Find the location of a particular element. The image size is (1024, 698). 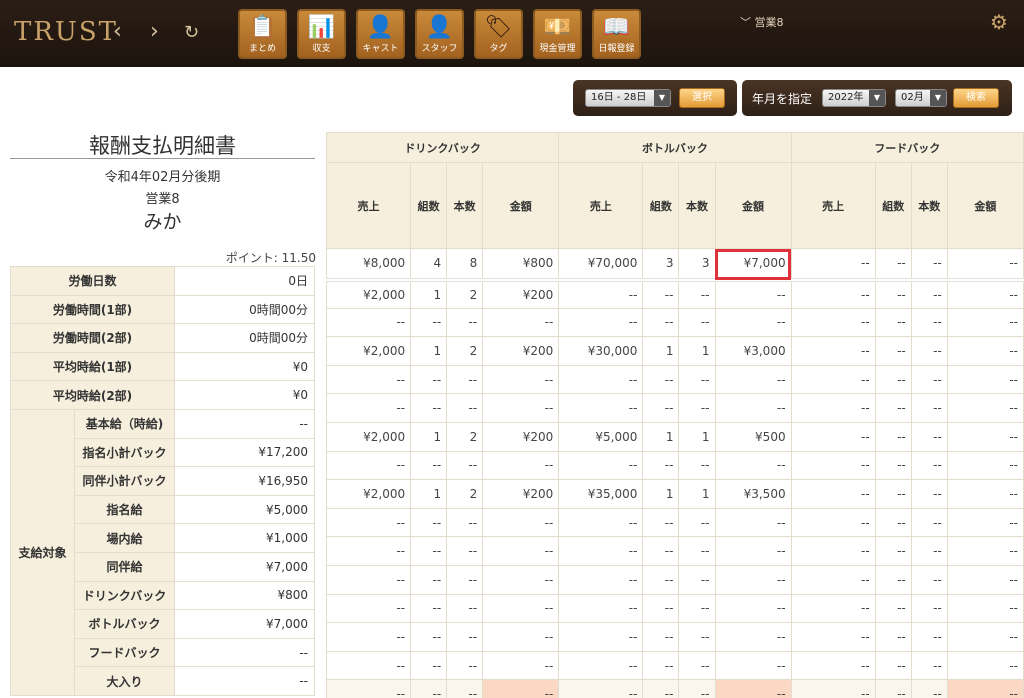

period-selector-panel: 16日 - 28日 ▼ 選択 is located at coordinates (655, 98).